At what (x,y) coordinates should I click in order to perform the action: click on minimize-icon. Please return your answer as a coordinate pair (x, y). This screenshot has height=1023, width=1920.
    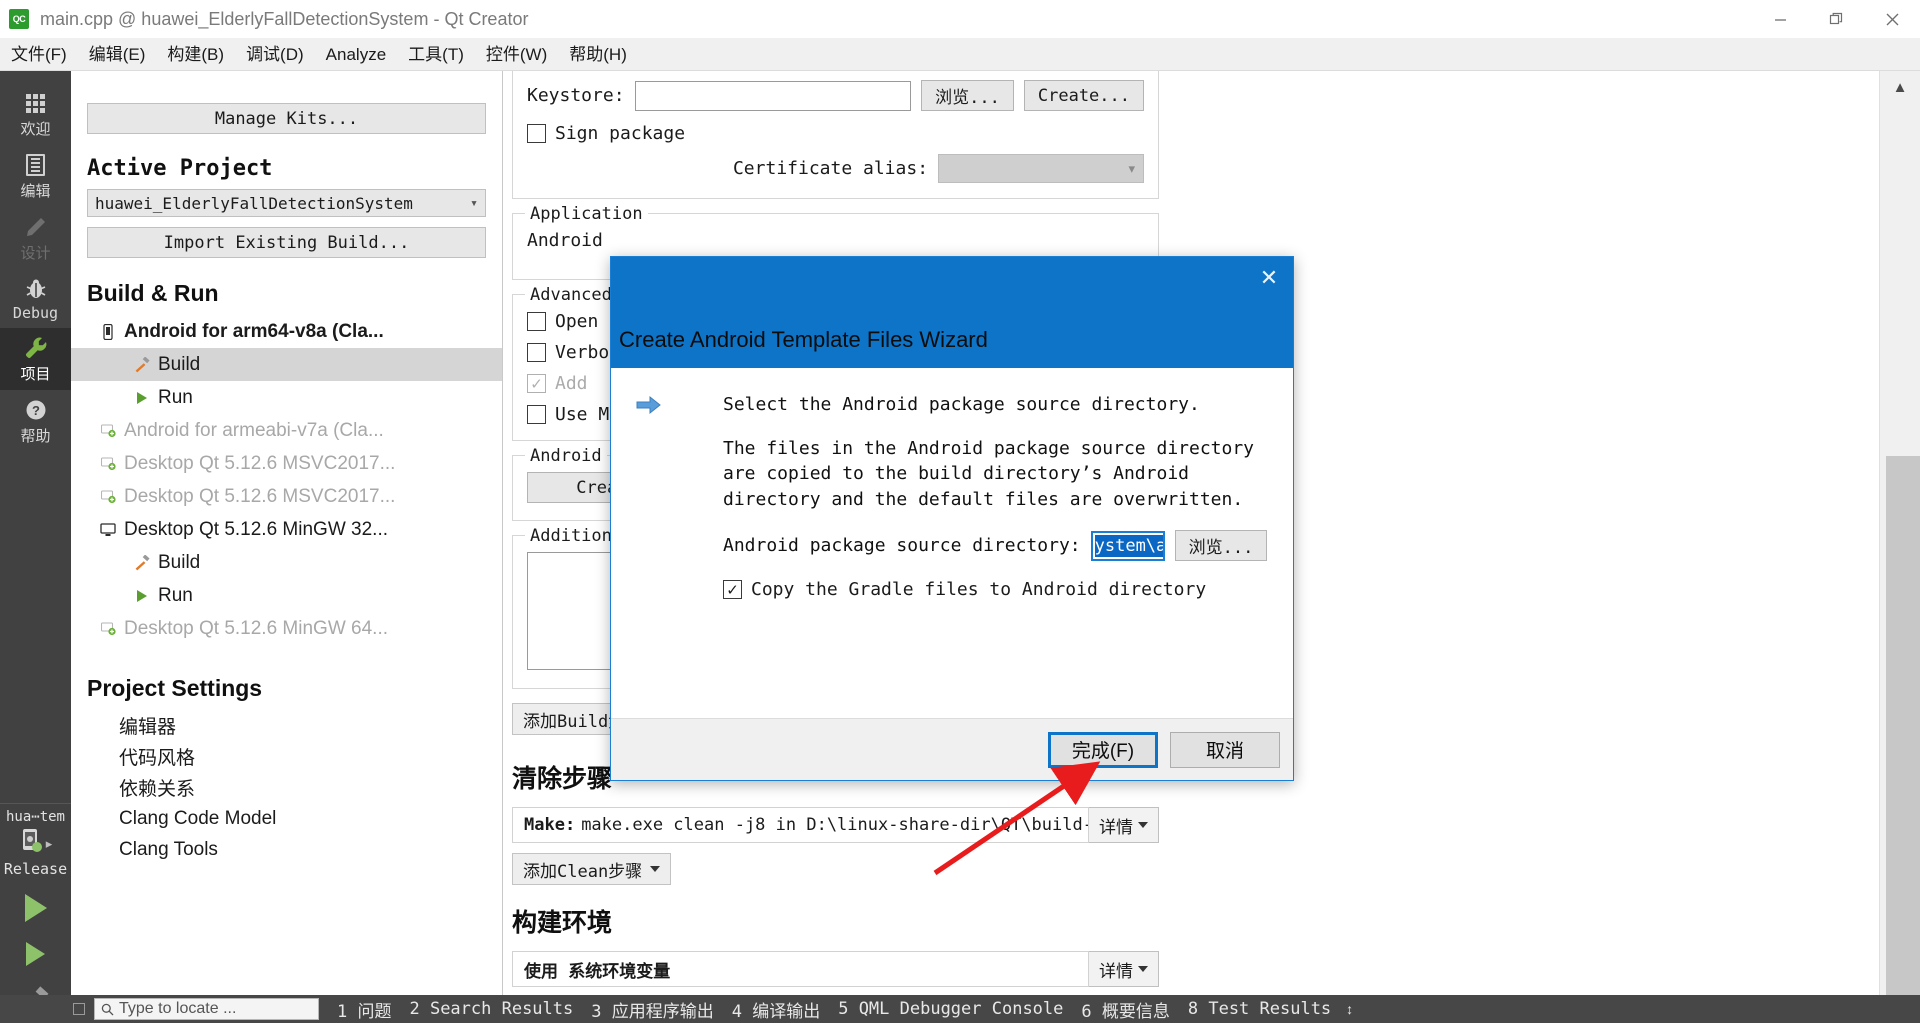
    Looking at the image, I should click on (1780, 19).